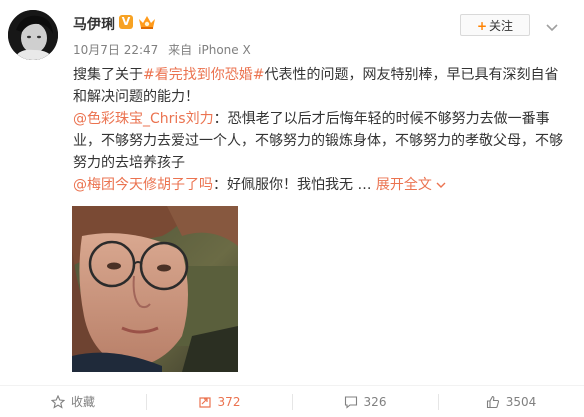 Image resolution: width=584 pixels, height=417 pixels. I want to click on comment-count: 326, so click(375, 401).